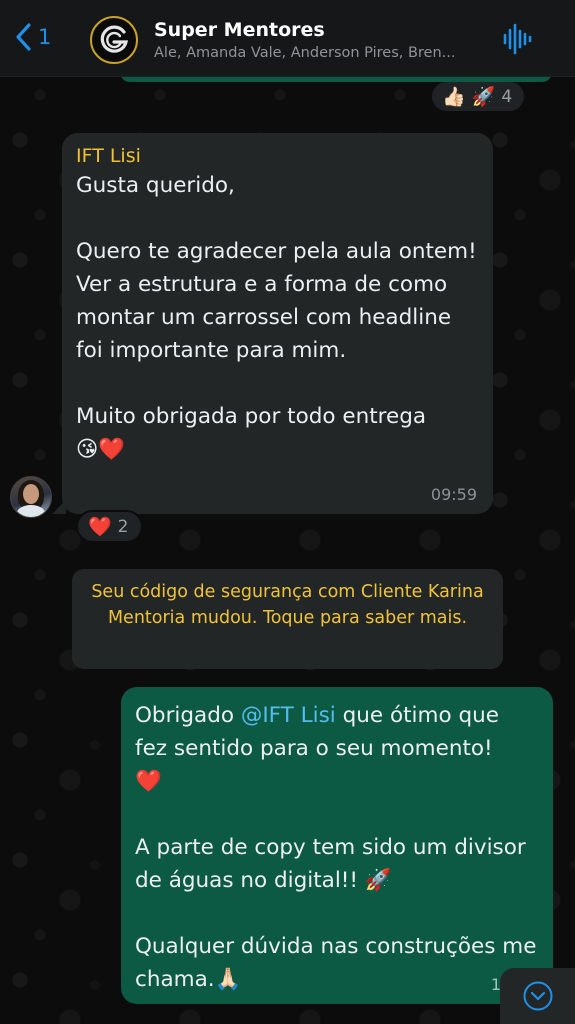 Image resolution: width=575 pixels, height=1024 pixels. Describe the element at coordinates (276, 156) in the screenshot. I see `sender-name: IFT Lisi` at that location.